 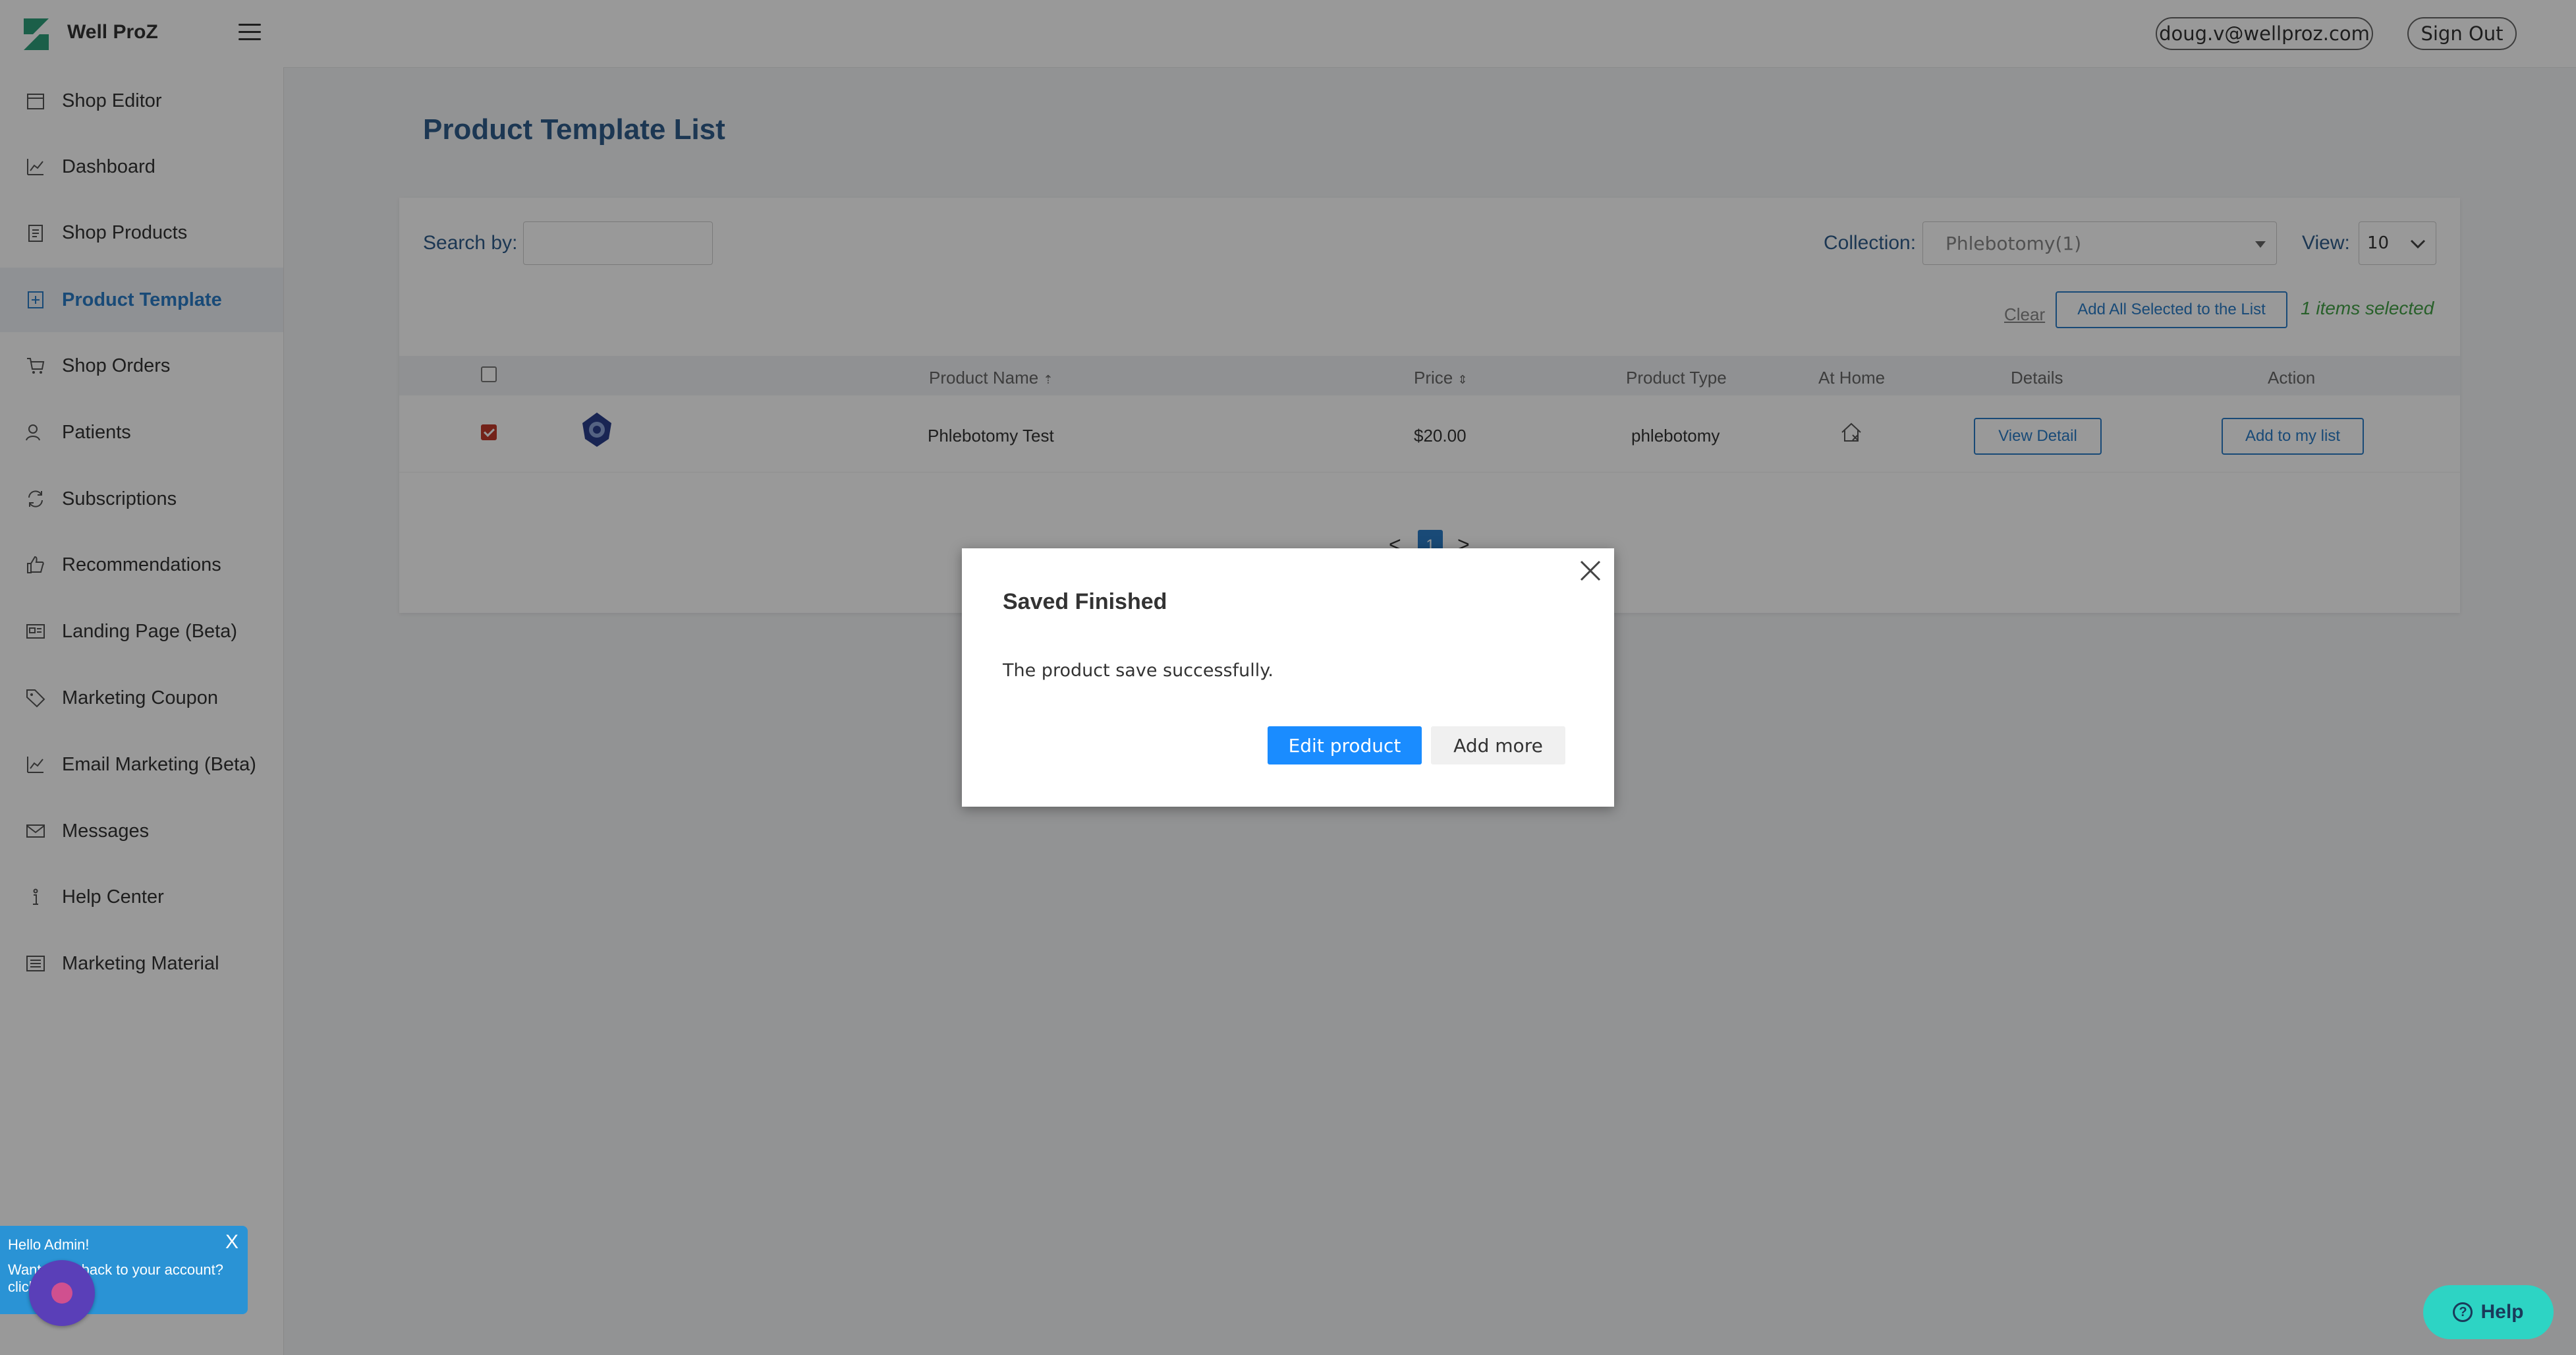 What do you see at coordinates (62, 1293) in the screenshot?
I see `chat-launcher-icon` at bounding box center [62, 1293].